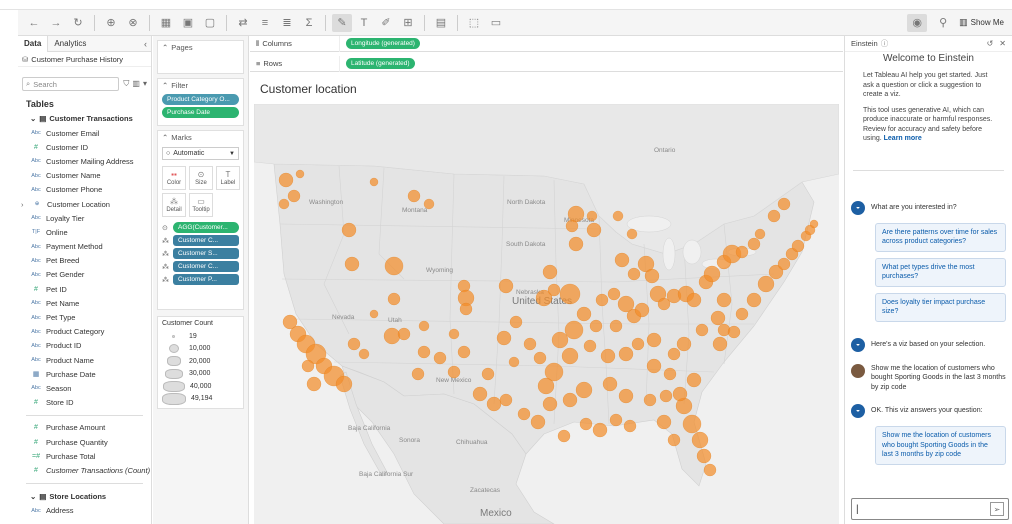 This screenshot has width=1012, height=524. What do you see at coordinates (243, 23) in the screenshot?
I see `swap-icon: ⇄` at bounding box center [243, 23].